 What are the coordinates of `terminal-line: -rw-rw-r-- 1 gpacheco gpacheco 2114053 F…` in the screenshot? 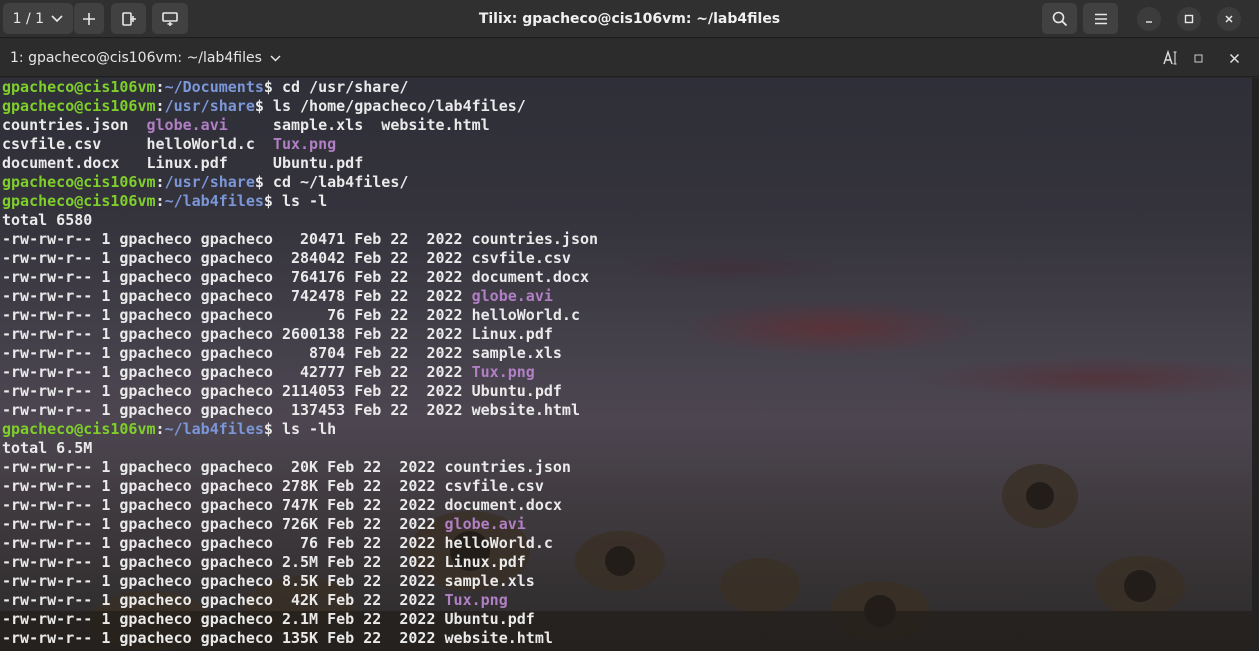 It's located at (300, 391).